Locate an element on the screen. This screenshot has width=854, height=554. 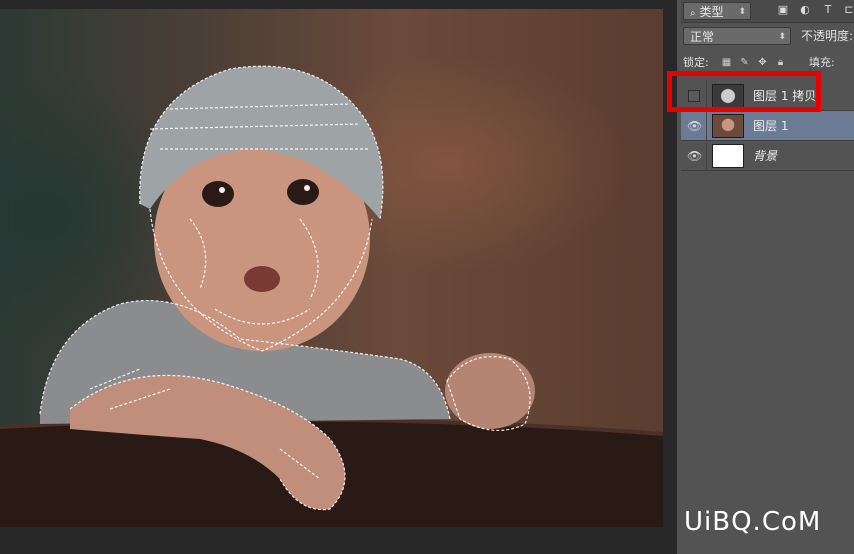
lock-all-icon: 🔒︎ is located at coordinates (780, 62).